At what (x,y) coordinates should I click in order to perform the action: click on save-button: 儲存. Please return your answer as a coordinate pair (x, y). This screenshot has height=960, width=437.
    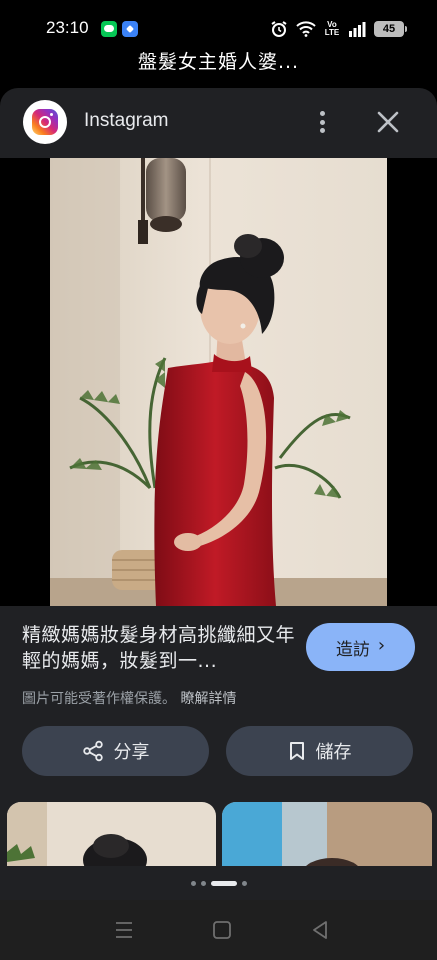
    Looking at the image, I should click on (319, 751).